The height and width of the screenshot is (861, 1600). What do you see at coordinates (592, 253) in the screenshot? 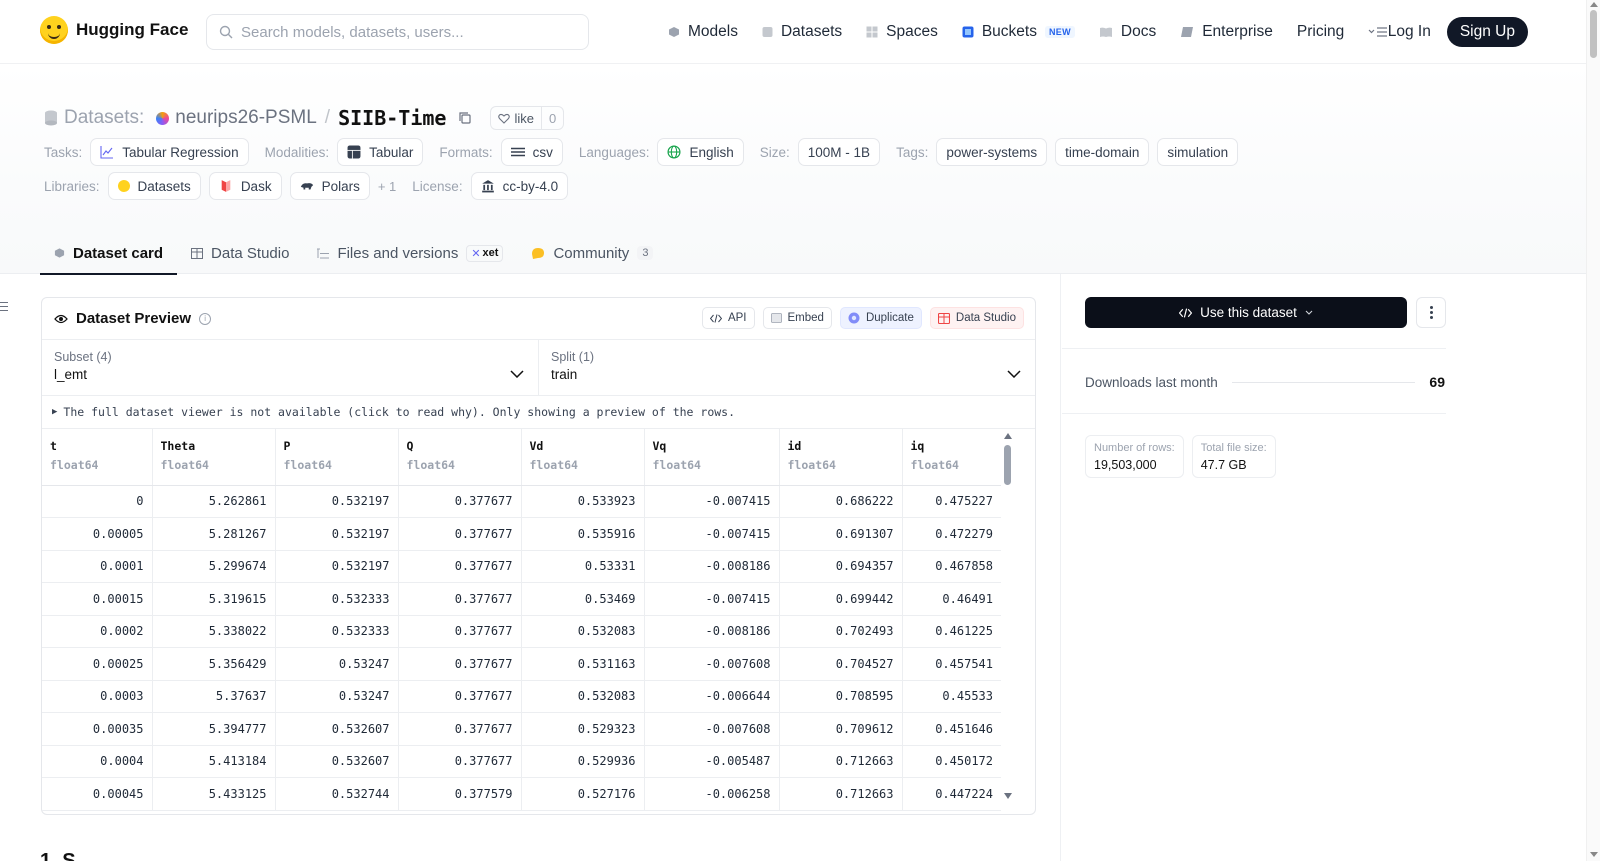
I see `tab-community: Community 3` at bounding box center [592, 253].